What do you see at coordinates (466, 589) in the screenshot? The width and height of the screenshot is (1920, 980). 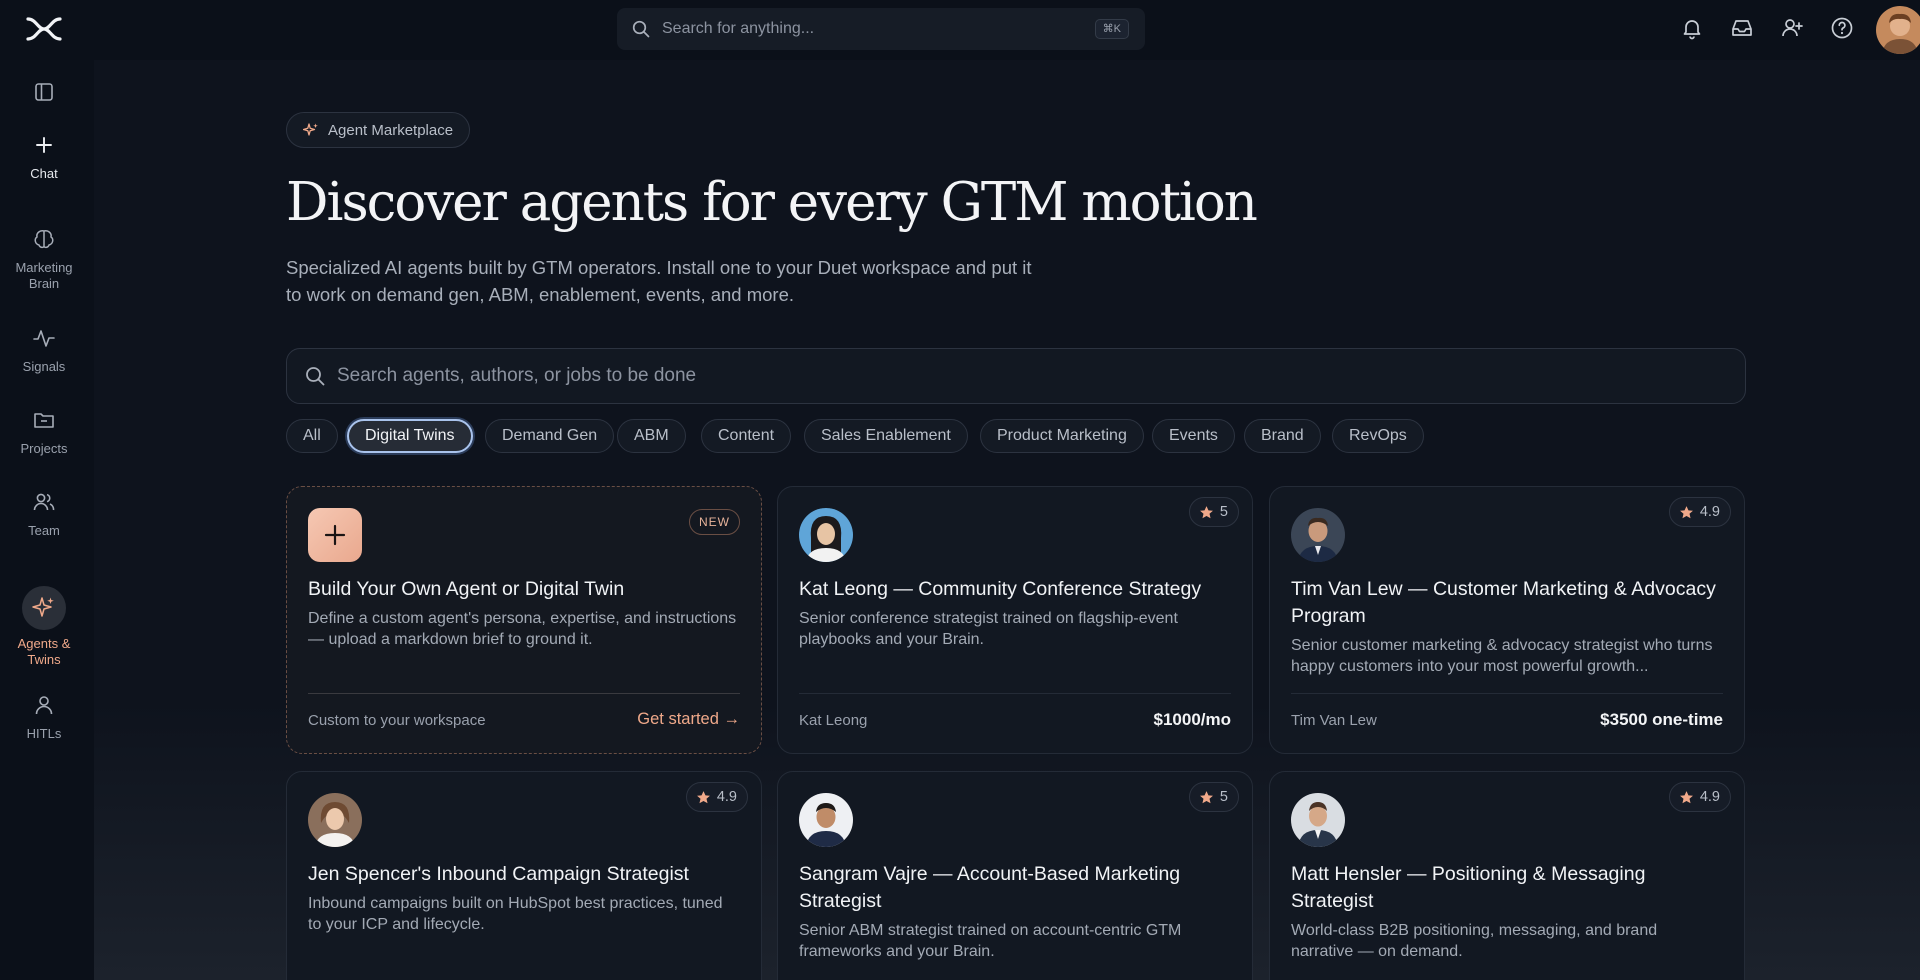 I see `card-title: Build Your Own Agent or Digital Twin` at bounding box center [466, 589].